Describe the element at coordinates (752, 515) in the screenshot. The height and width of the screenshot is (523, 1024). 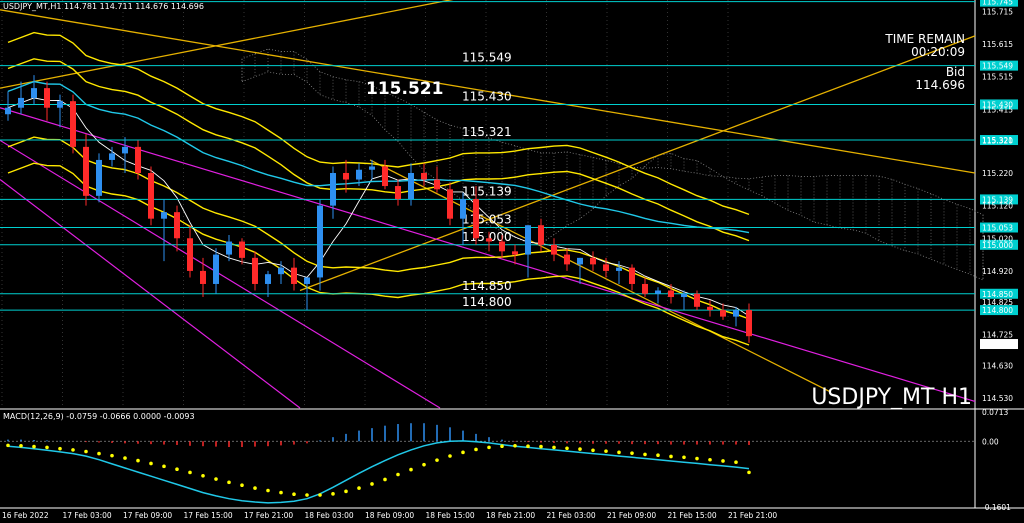
I see `x-tick-label: 21 Feb 21:00` at that location.